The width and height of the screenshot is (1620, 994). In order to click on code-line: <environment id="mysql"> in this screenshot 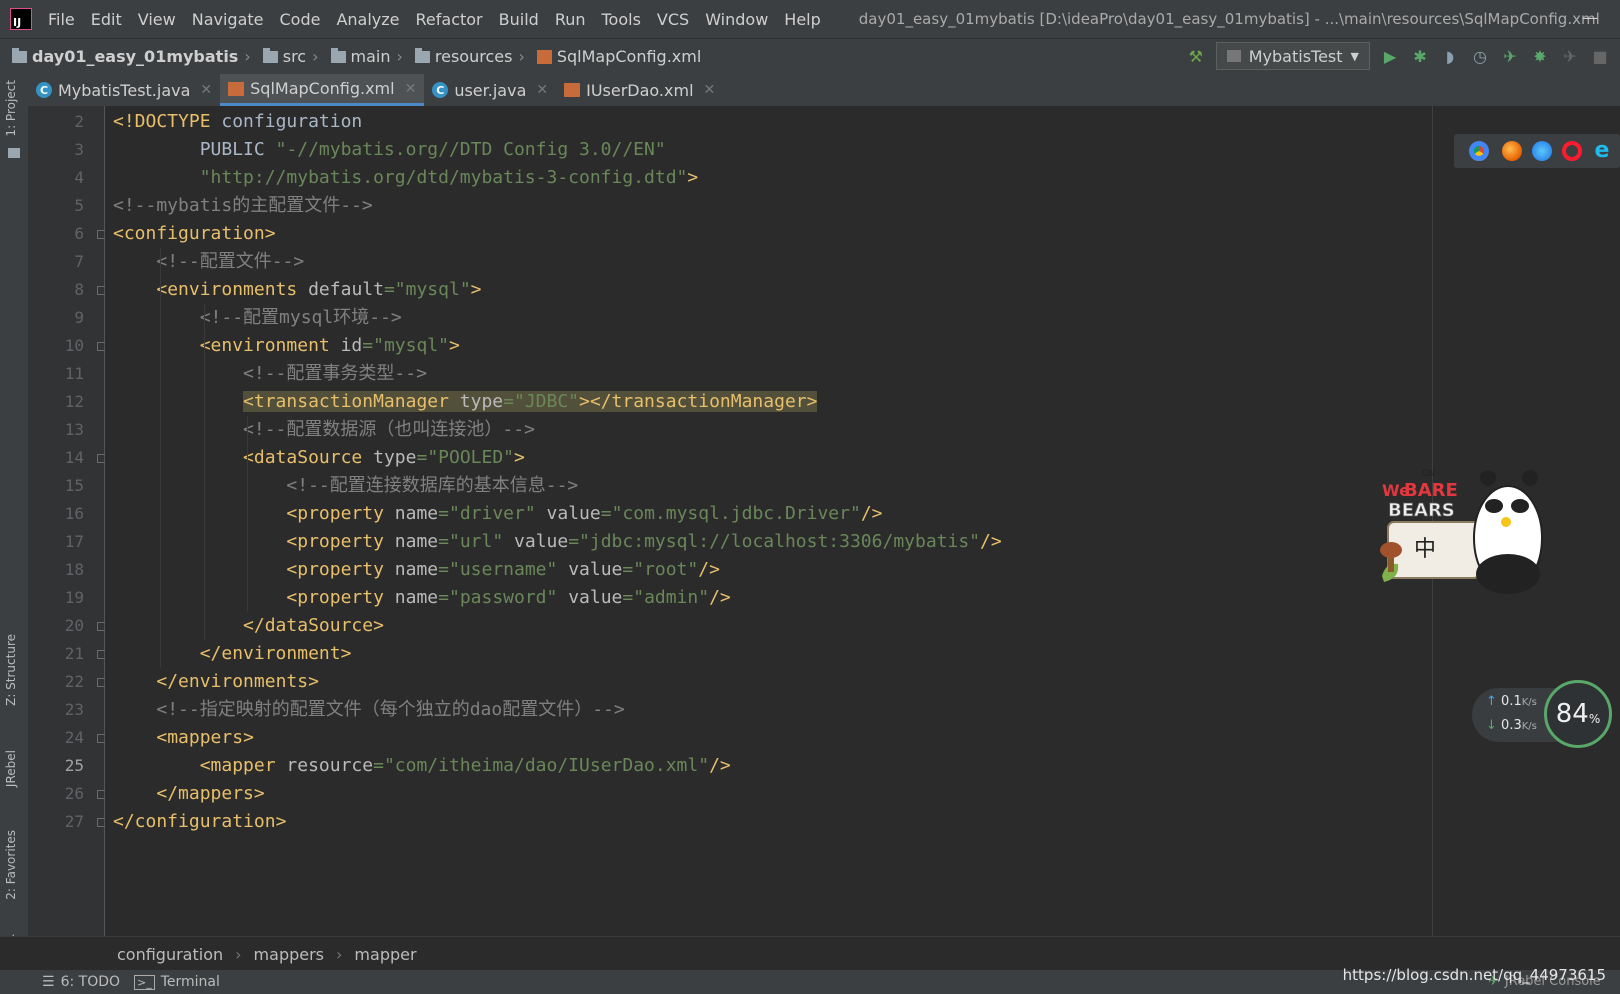, I will do `click(329, 345)`.